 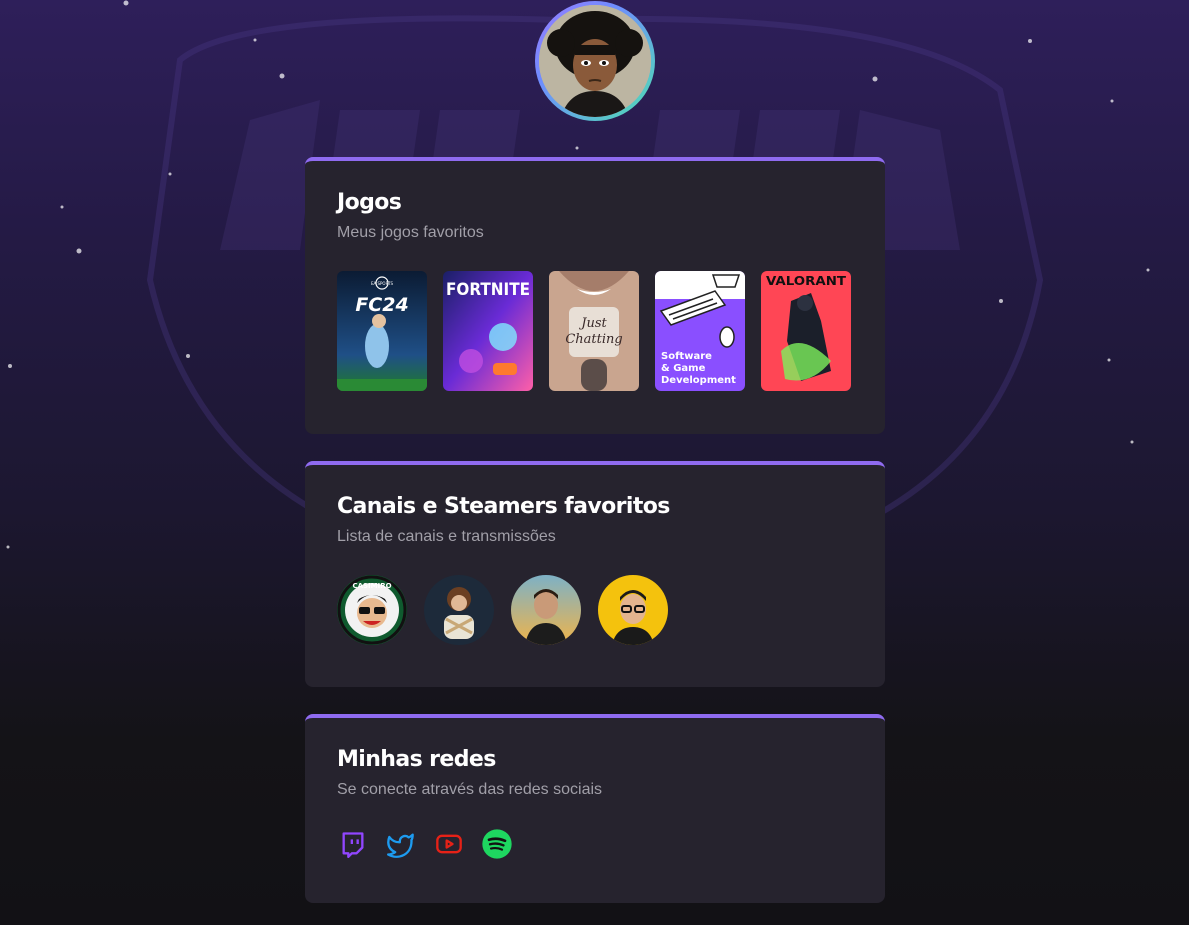 I want to click on svg-text: Chatting, so click(x=593, y=339).